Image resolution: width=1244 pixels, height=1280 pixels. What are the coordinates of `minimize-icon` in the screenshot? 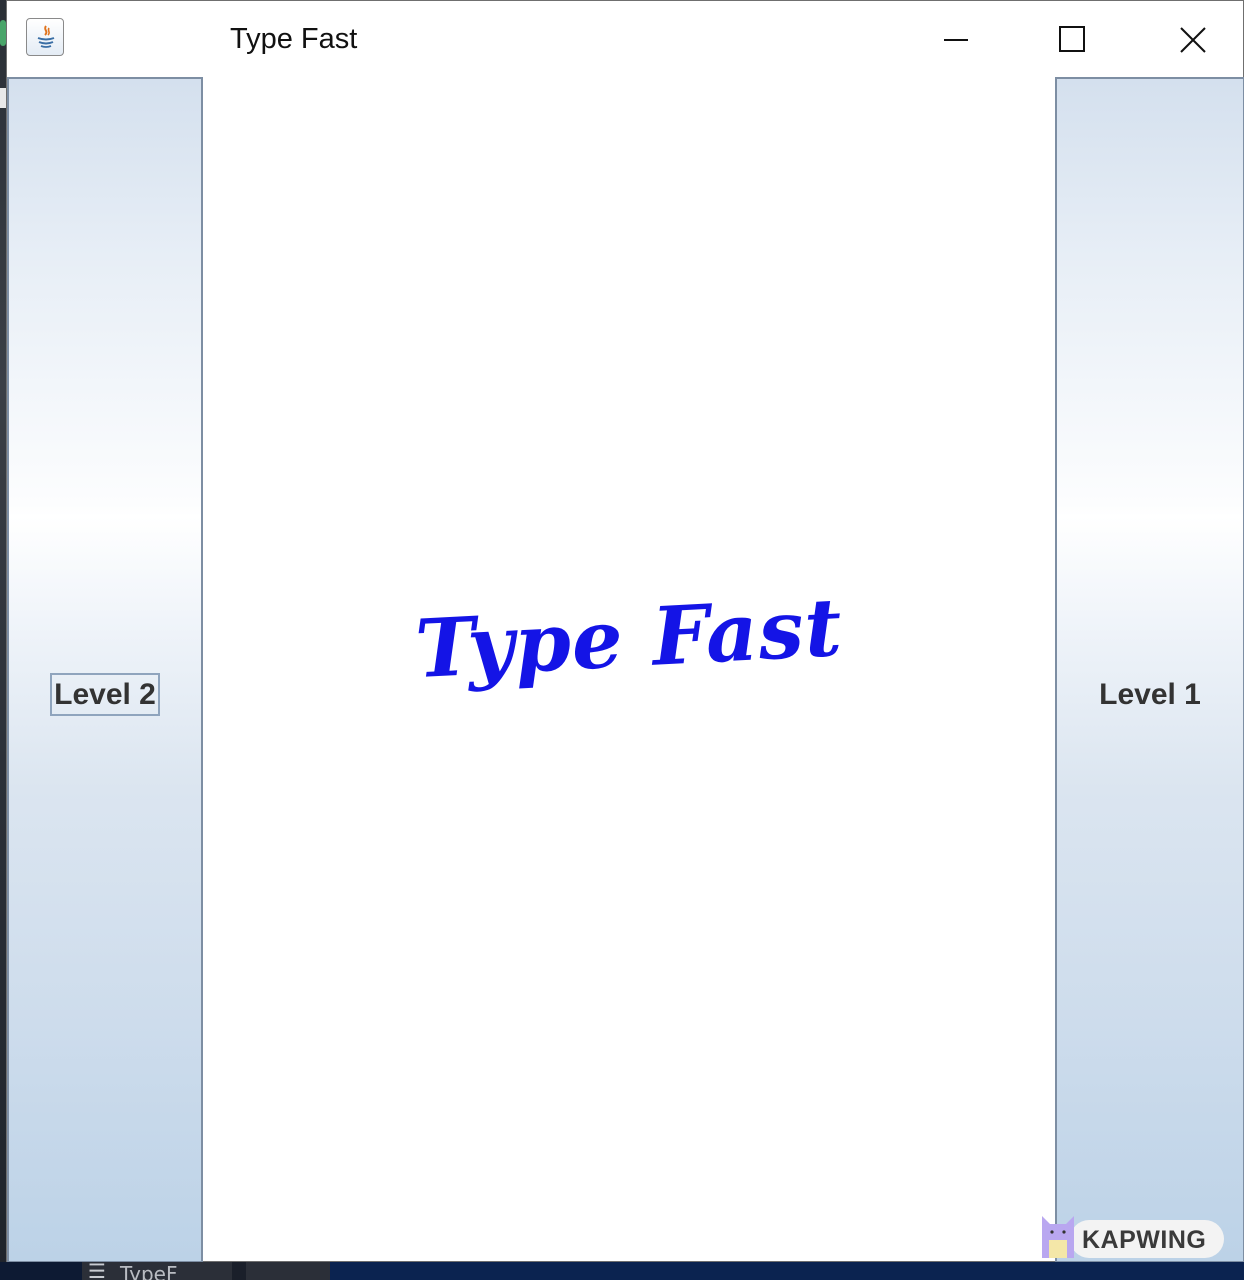 It's located at (956, 40).